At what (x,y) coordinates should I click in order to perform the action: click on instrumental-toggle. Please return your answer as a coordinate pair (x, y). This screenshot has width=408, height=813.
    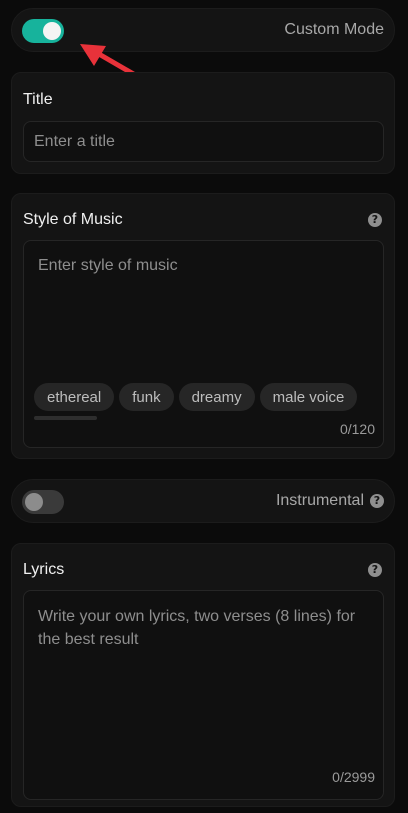
    Looking at the image, I should click on (43, 502).